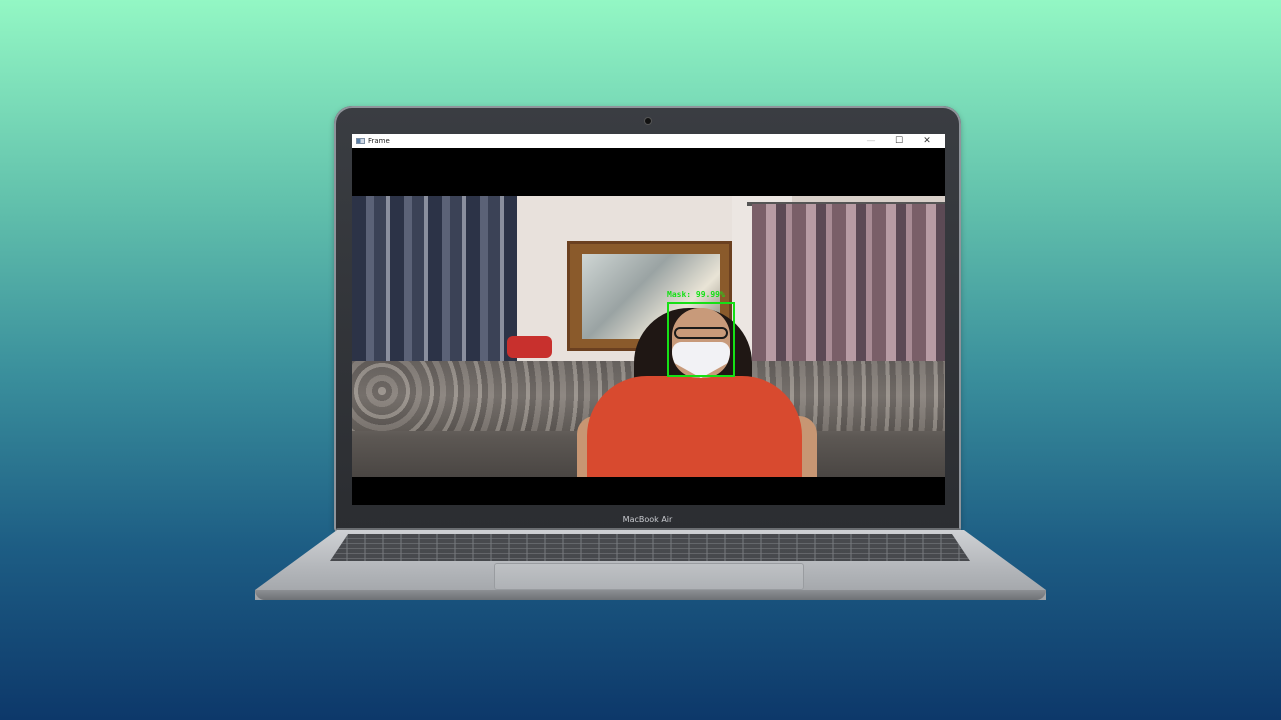  What do you see at coordinates (647, 519) in the screenshot?
I see `device-brand-label: MacBook Air` at bounding box center [647, 519].